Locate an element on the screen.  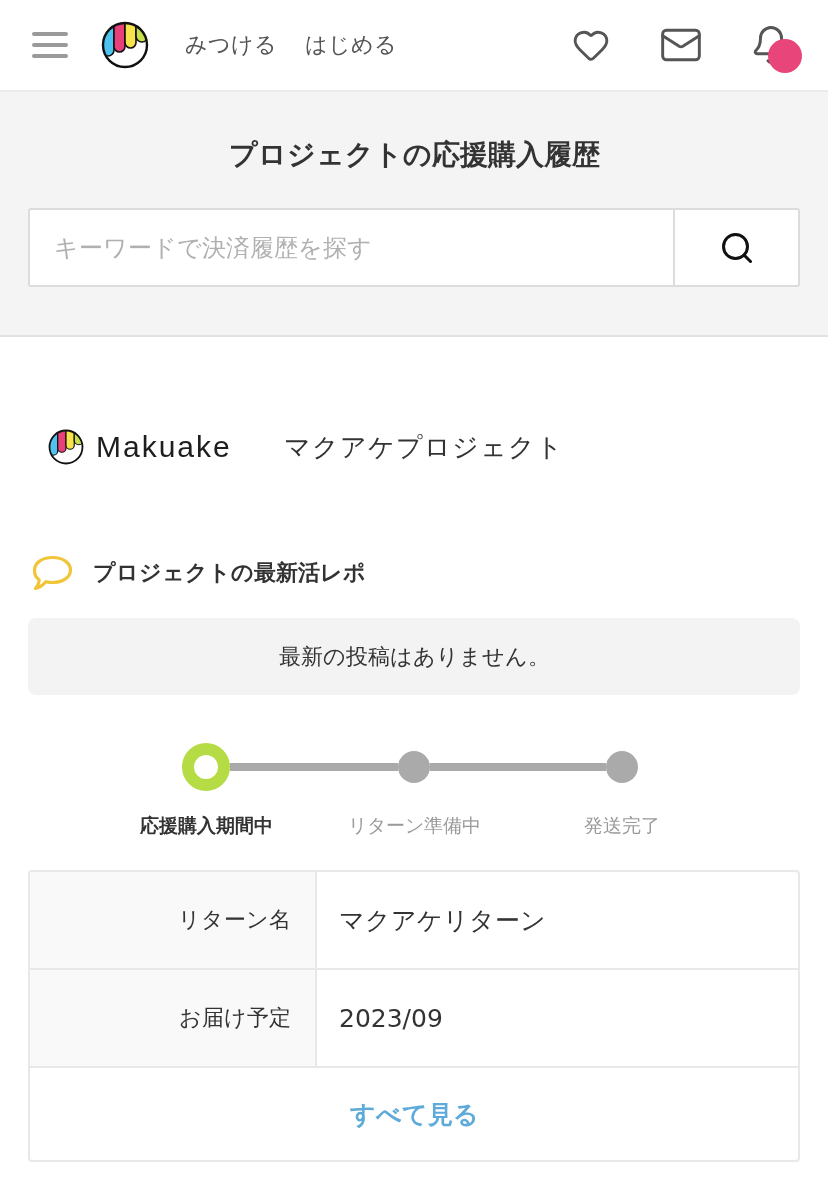
search-button is located at coordinates (736, 247).